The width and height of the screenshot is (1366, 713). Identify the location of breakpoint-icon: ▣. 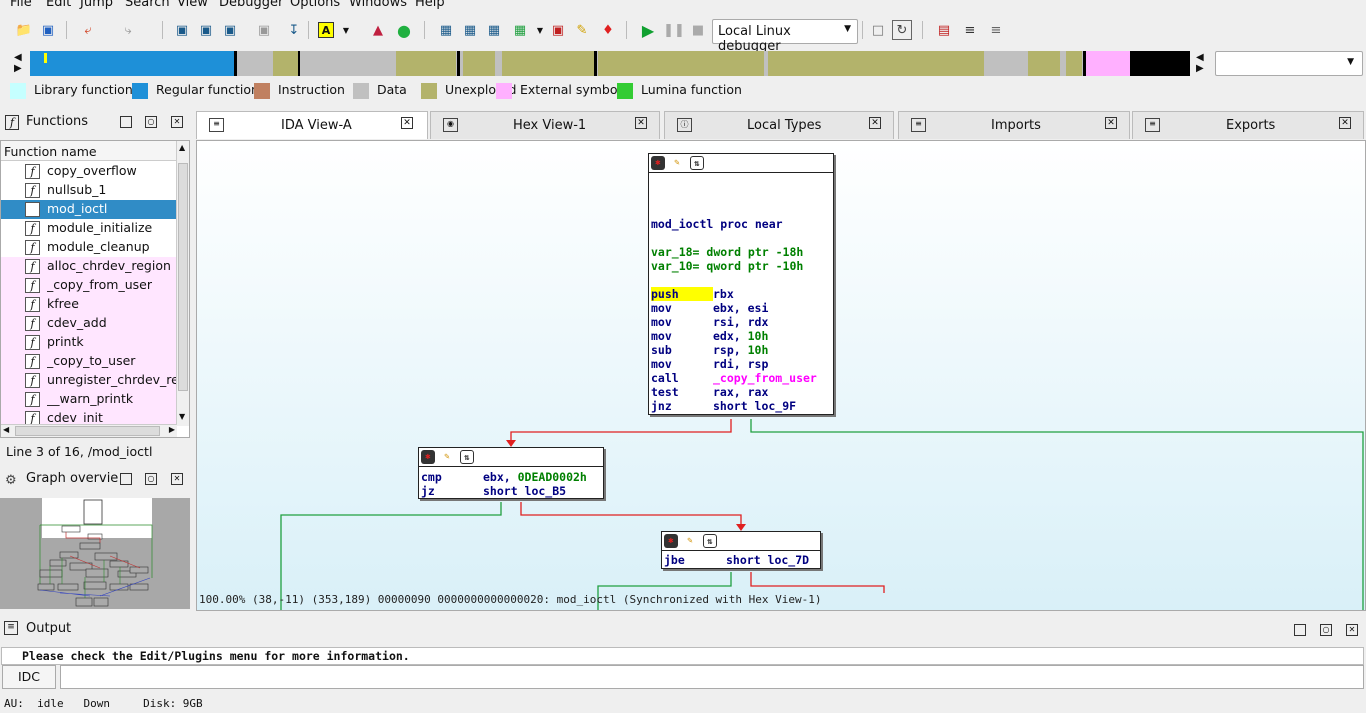
(558, 30).